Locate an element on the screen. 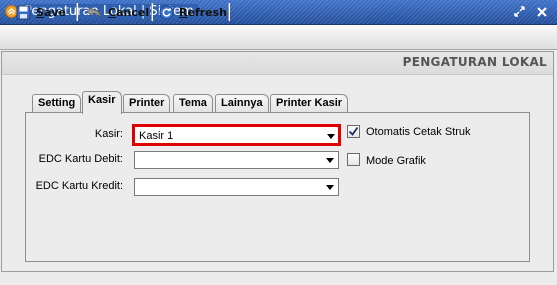  undo-arrow-icon is located at coordinates (94, 11).